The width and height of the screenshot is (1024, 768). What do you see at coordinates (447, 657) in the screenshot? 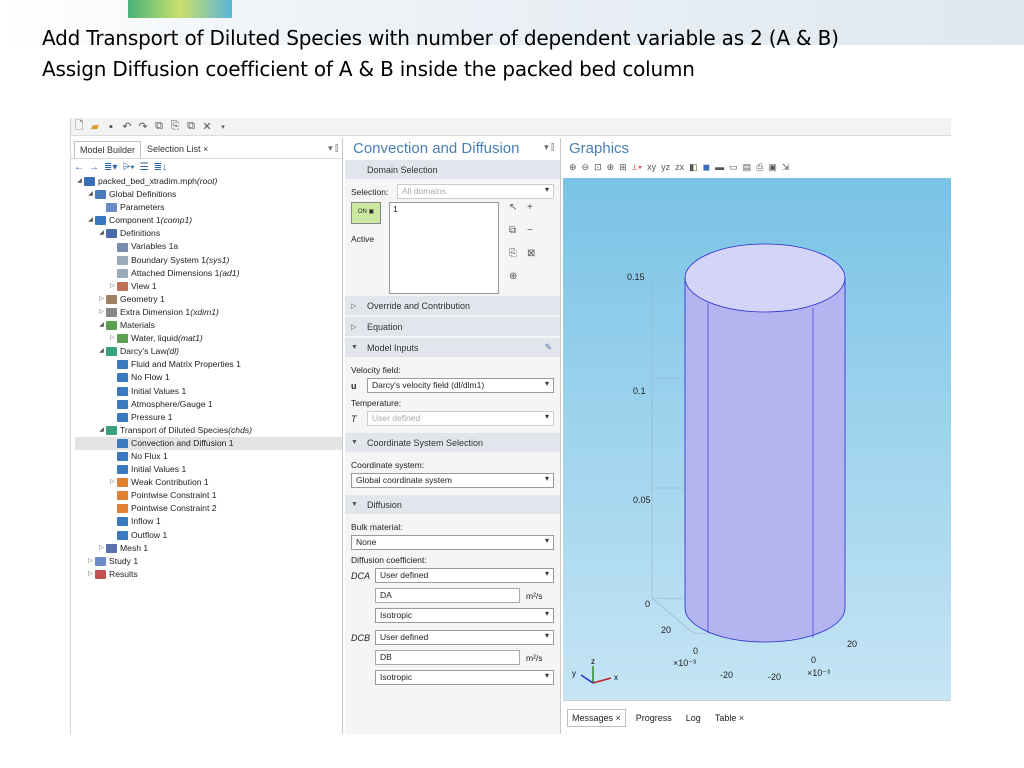
I see `dcb-input: DB` at bounding box center [447, 657].